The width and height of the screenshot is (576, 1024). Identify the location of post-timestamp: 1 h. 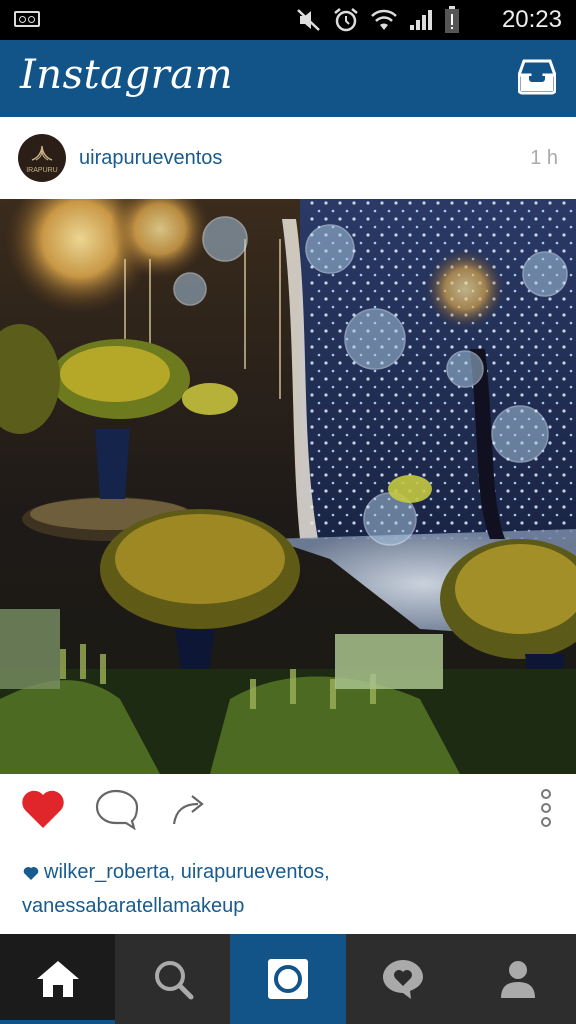
(544, 158).